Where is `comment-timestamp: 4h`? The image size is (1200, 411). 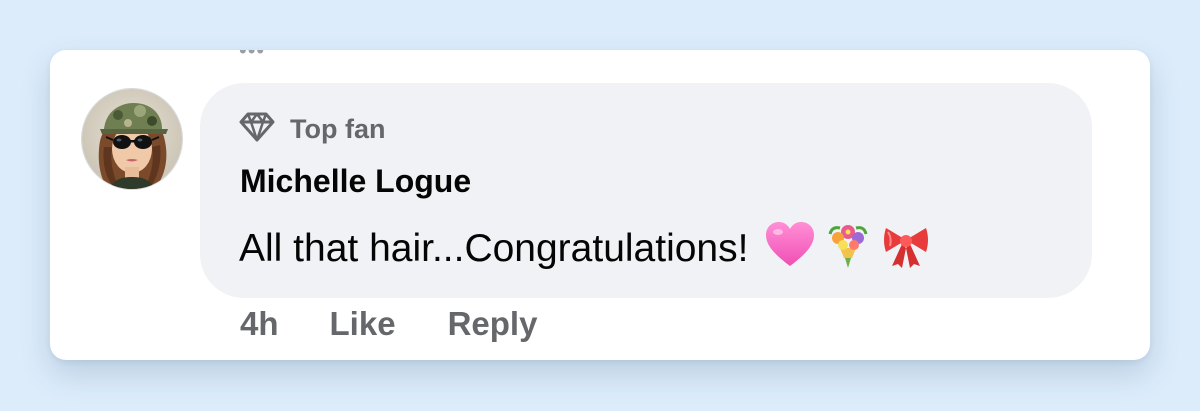 comment-timestamp: 4h is located at coordinates (259, 324).